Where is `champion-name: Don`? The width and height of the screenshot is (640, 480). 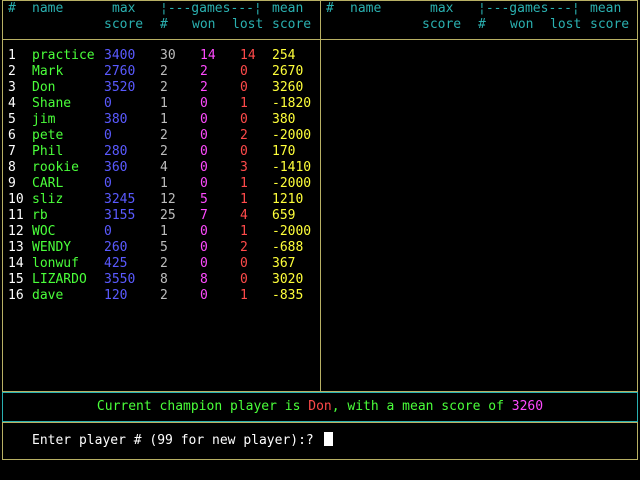 champion-name: Don is located at coordinates (320, 406).